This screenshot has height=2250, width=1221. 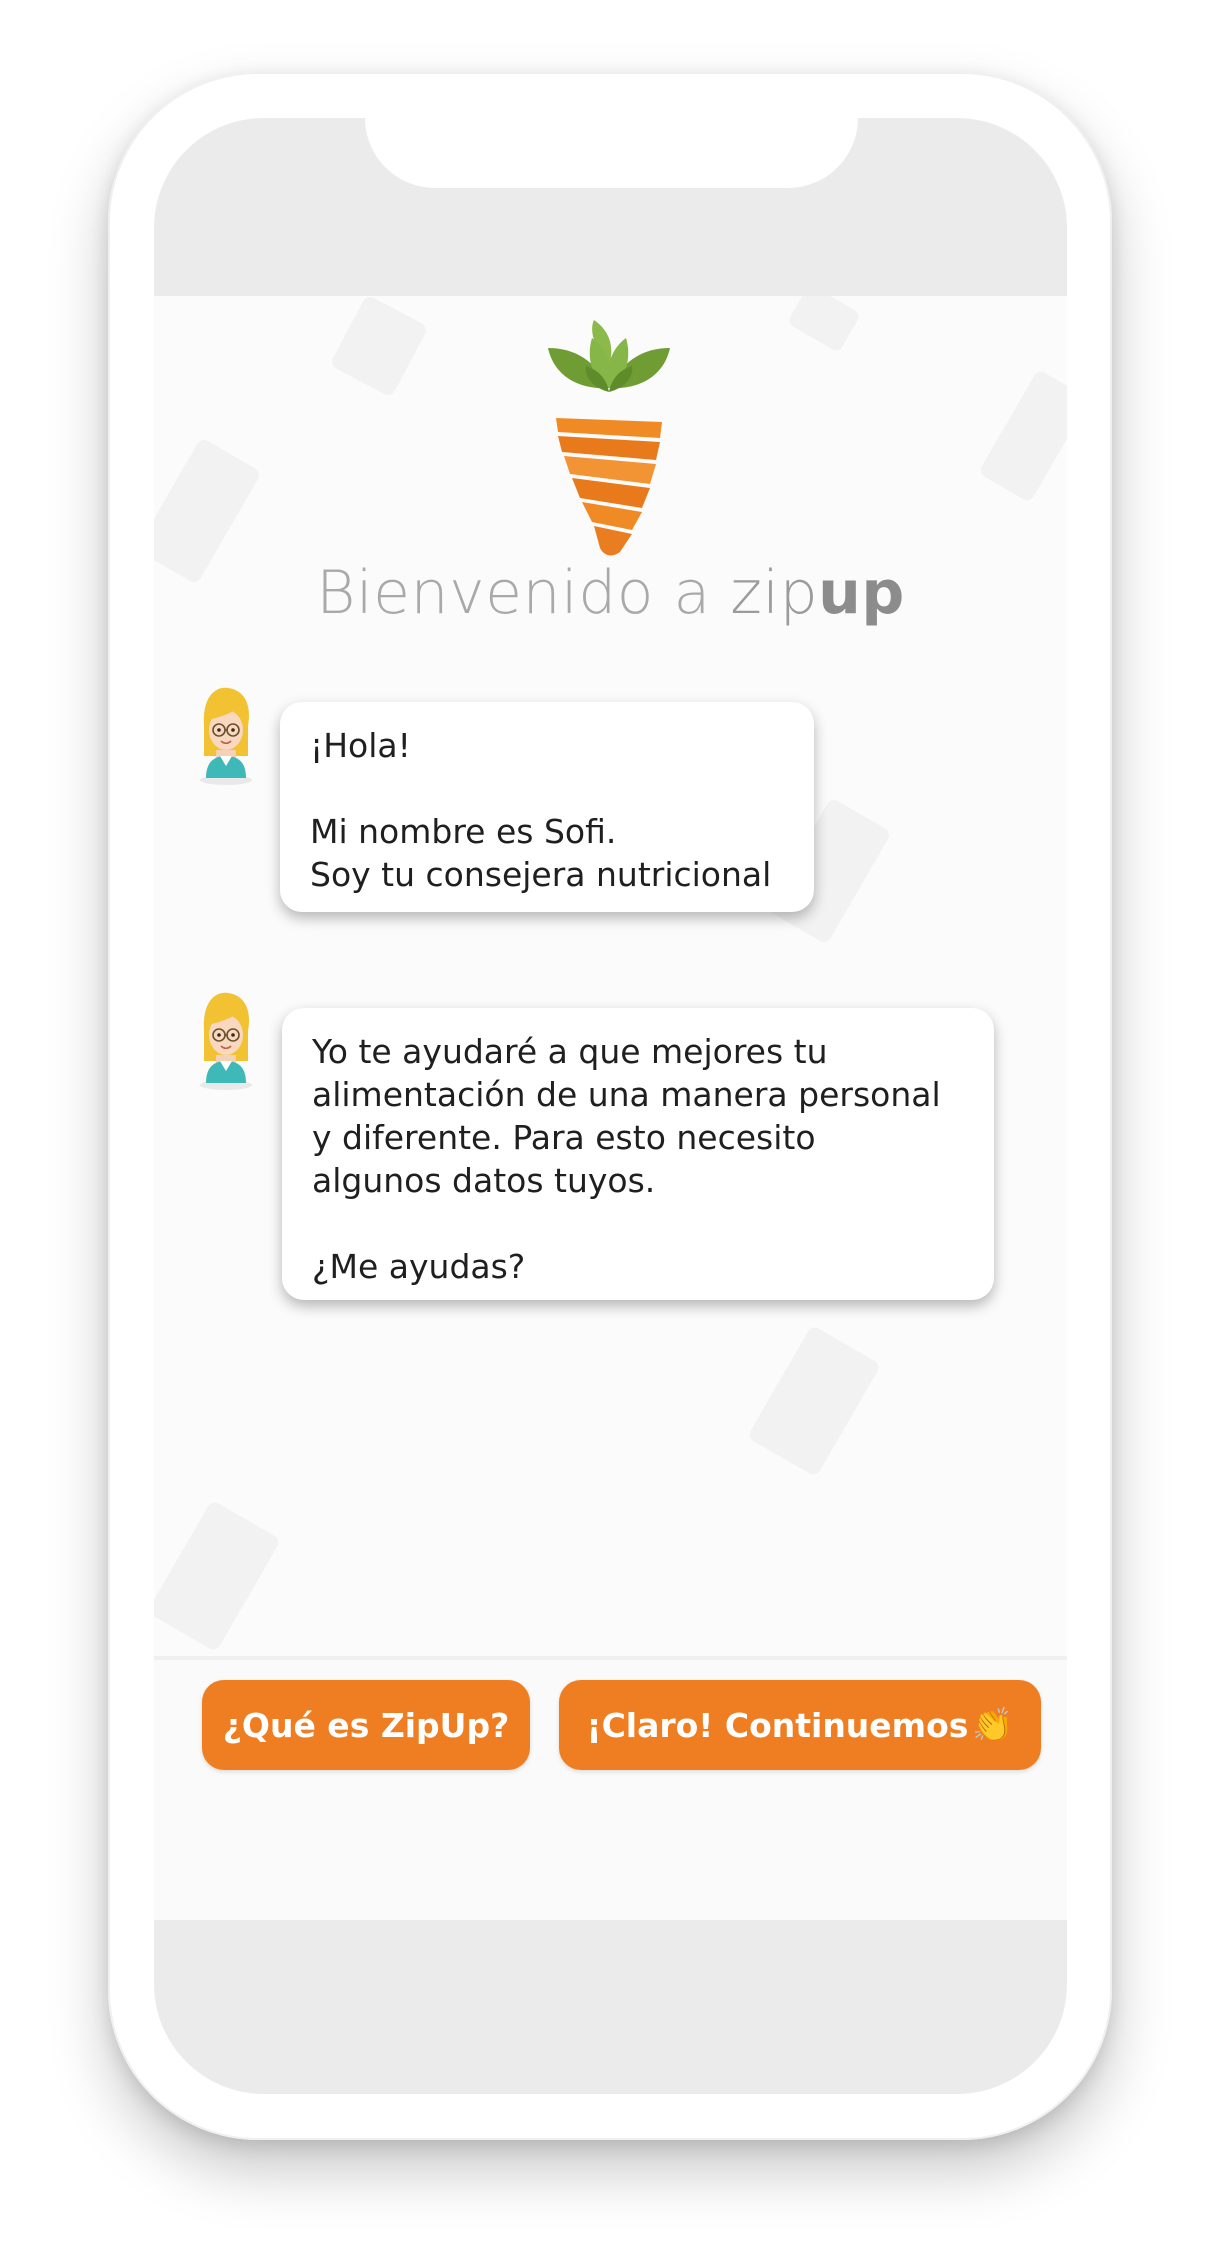 I want to click on what-is-zipup-button: ¿Qué es ZipUp?, so click(x=366, y=1725).